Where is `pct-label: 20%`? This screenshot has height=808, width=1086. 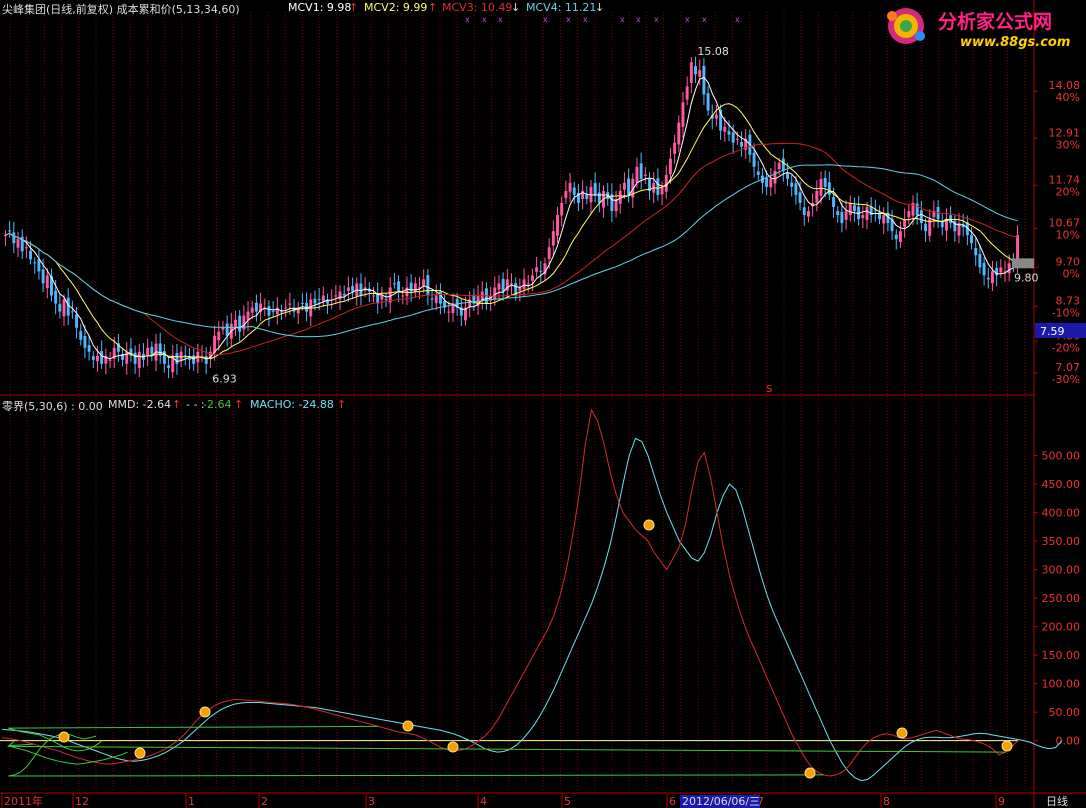 pct-label: 20% is located at coordinates (1068, 191).